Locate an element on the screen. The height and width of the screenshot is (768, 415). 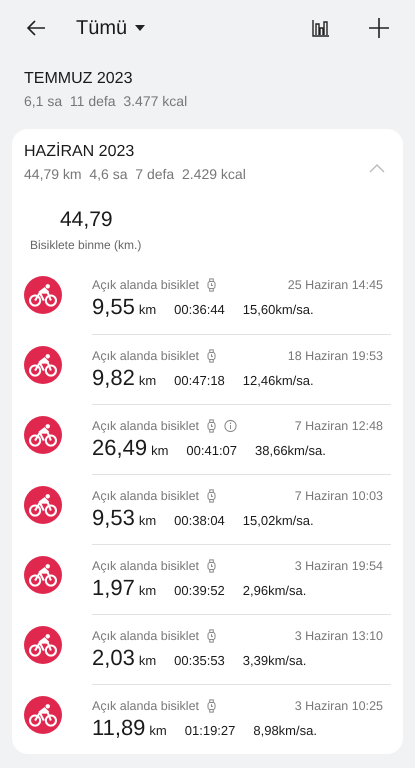
duration: 00:39:52 is located at coordinates (199, 590).